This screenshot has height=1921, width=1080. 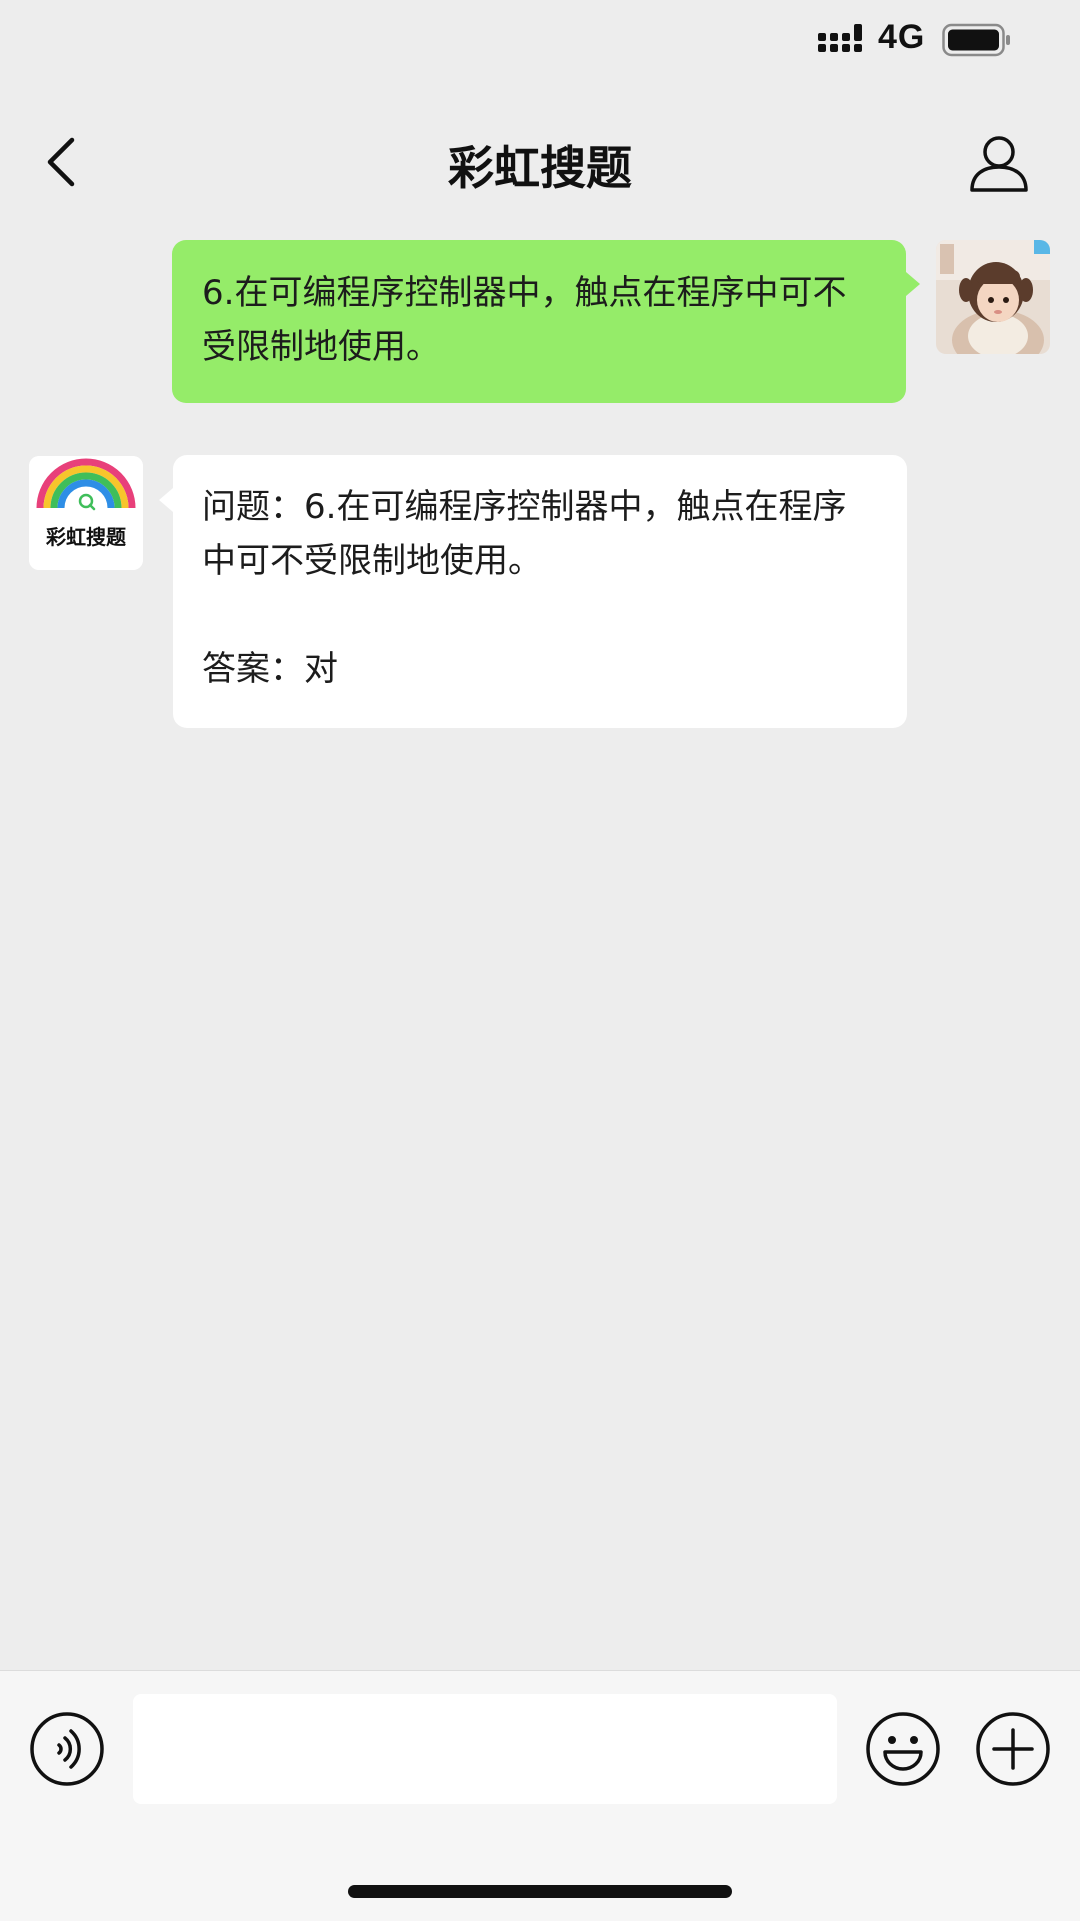 What do you see at coordinates (902, 37) in the screenshot?
I see `network-label: 4G` at bounding box center [902, 37].